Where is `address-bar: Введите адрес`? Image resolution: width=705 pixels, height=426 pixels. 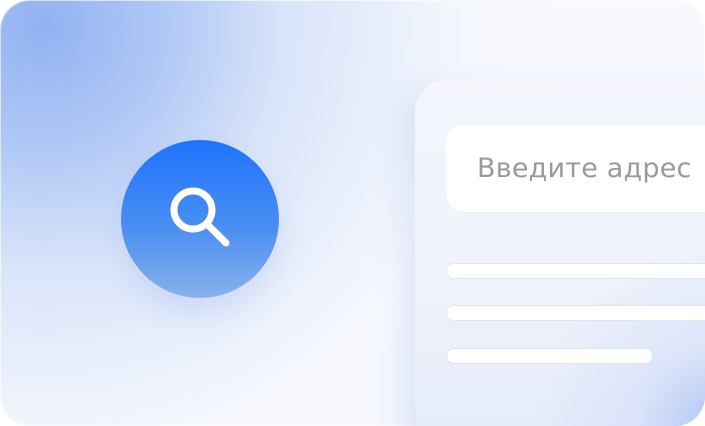
address-bar: Введите адрес is located at coordinates (575, 168).